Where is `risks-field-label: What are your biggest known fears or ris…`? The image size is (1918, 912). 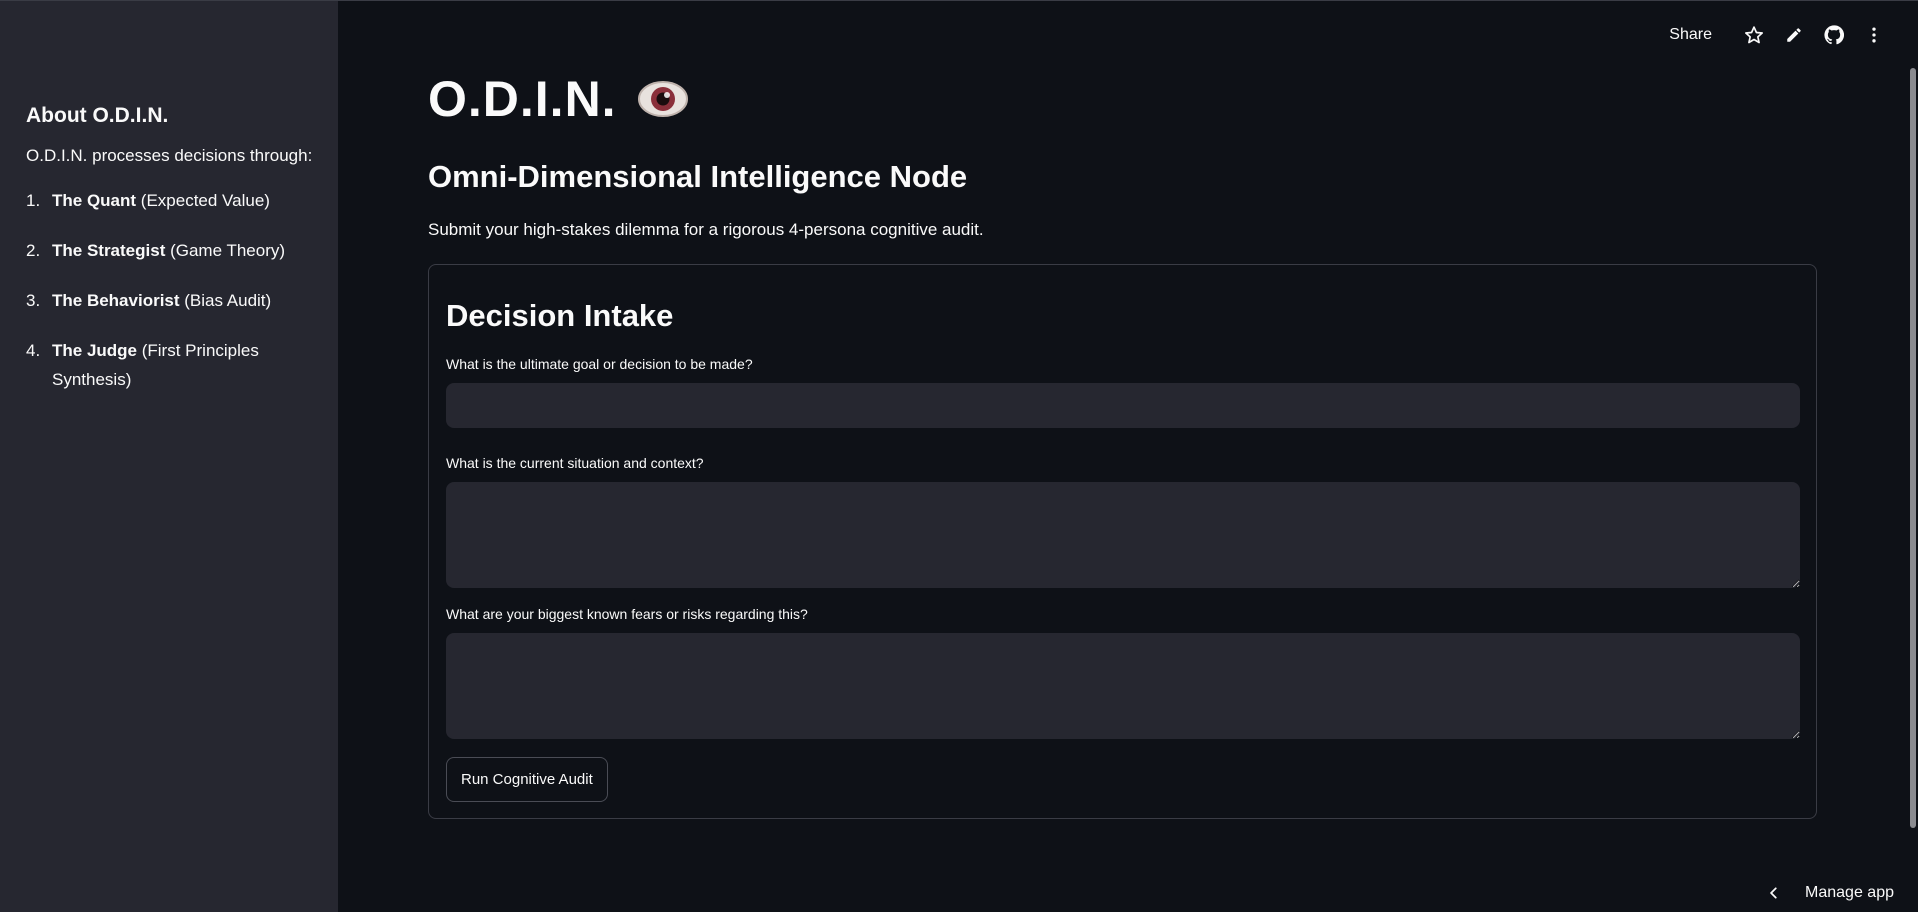
risks-field-label: What are your biggest known fears or ris… is located at coordinates (627, 614).